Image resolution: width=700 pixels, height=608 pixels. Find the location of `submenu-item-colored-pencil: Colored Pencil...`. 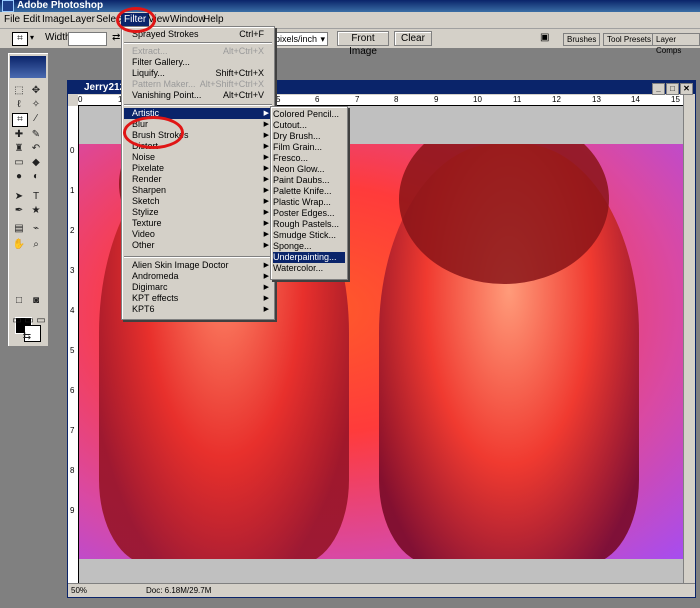

submenu-item-colored-pencil: Colored Pencil... is located at coordinates (309, 114).